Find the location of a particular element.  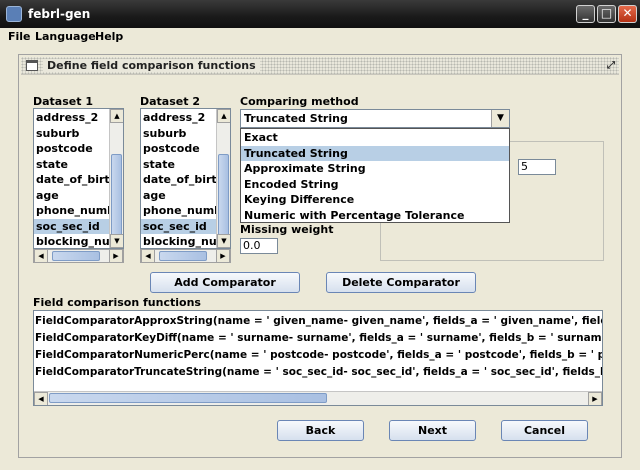

fcf-hscroll: ◀ ▶ is located at coordinates (318, 398).